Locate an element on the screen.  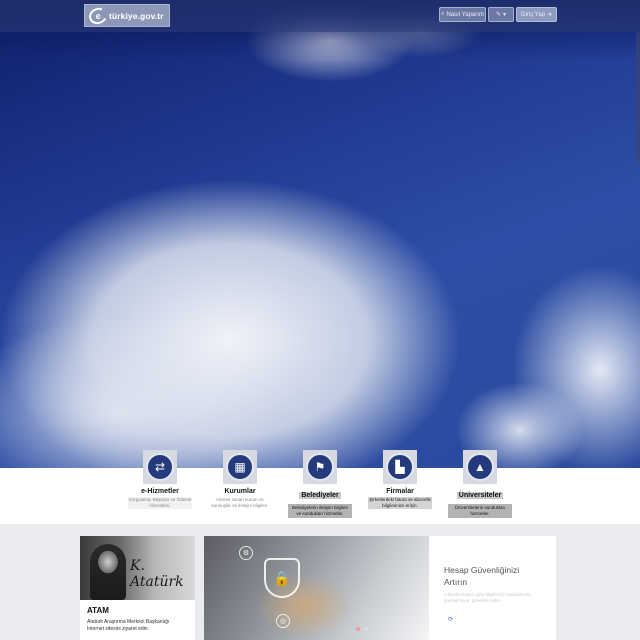
login-button: Giriş Yap ➜ is located at coordinates (536, 14).